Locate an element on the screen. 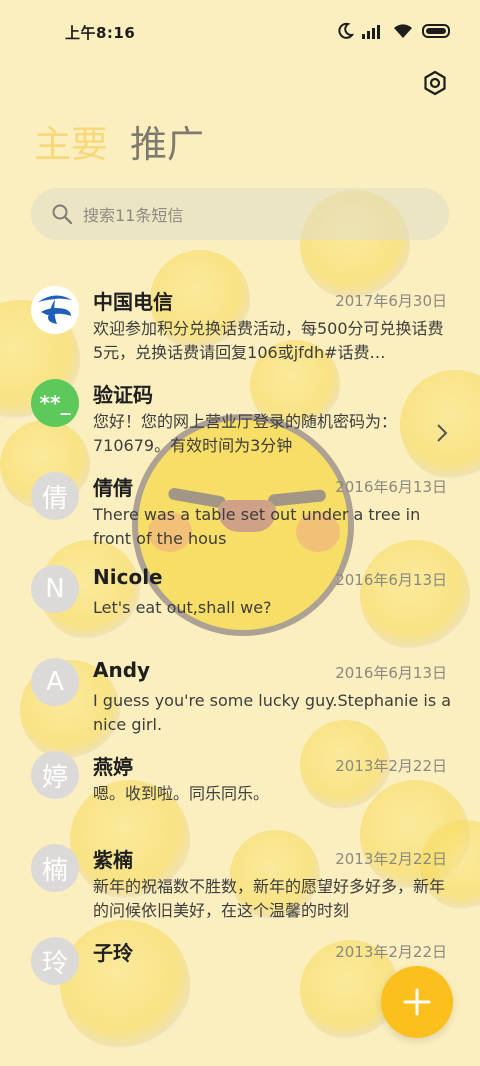 The width and height of the screenshot is (480, 1066). verification-avatar: **_ is located at coordinates (55, 403).